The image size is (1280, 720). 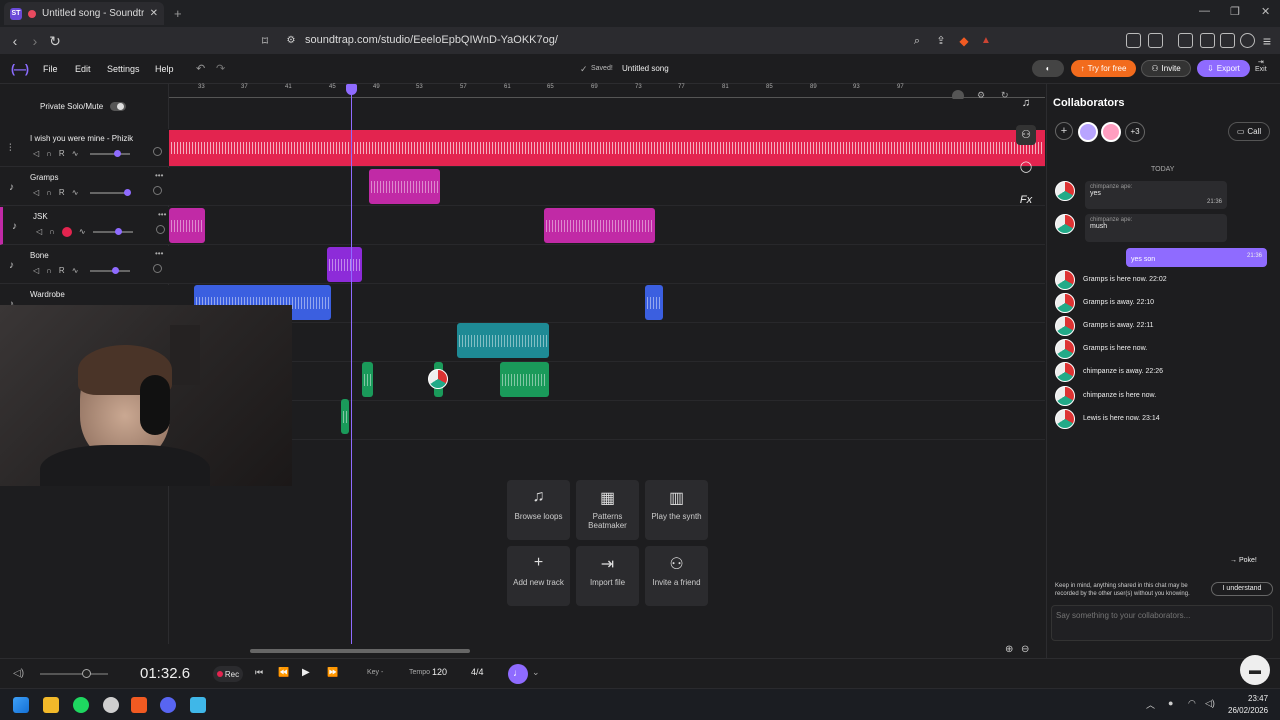 What do you see at coordinates (1192, 703) in the screenshot?
I see `wifi-icon: ◠` at bounding box center [1192, 703].